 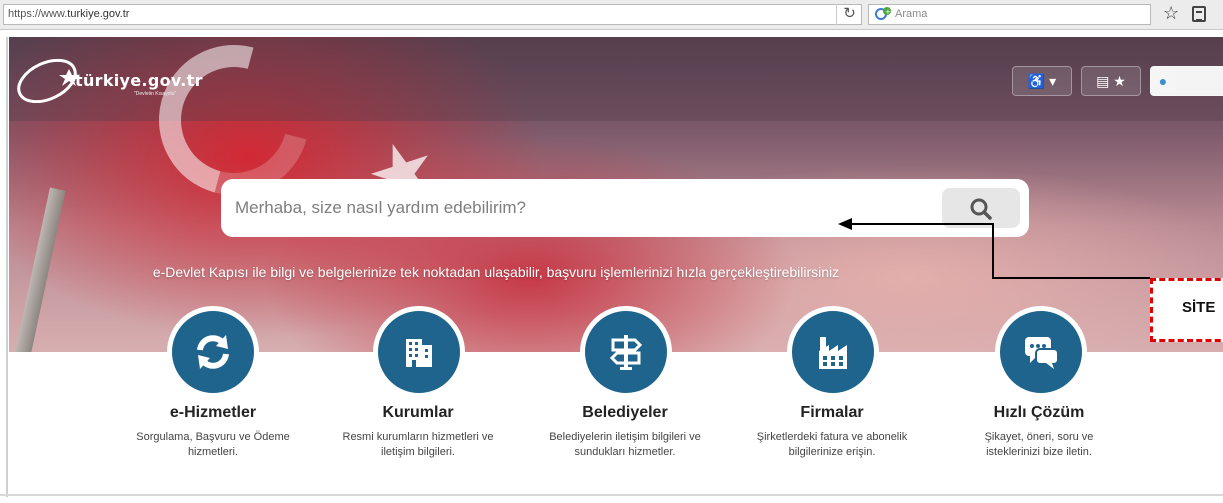 What do you see at coordinates (625, 413) in the screenshot?
I see `category-title: Belediyeler` at bounding box center [625, 413].